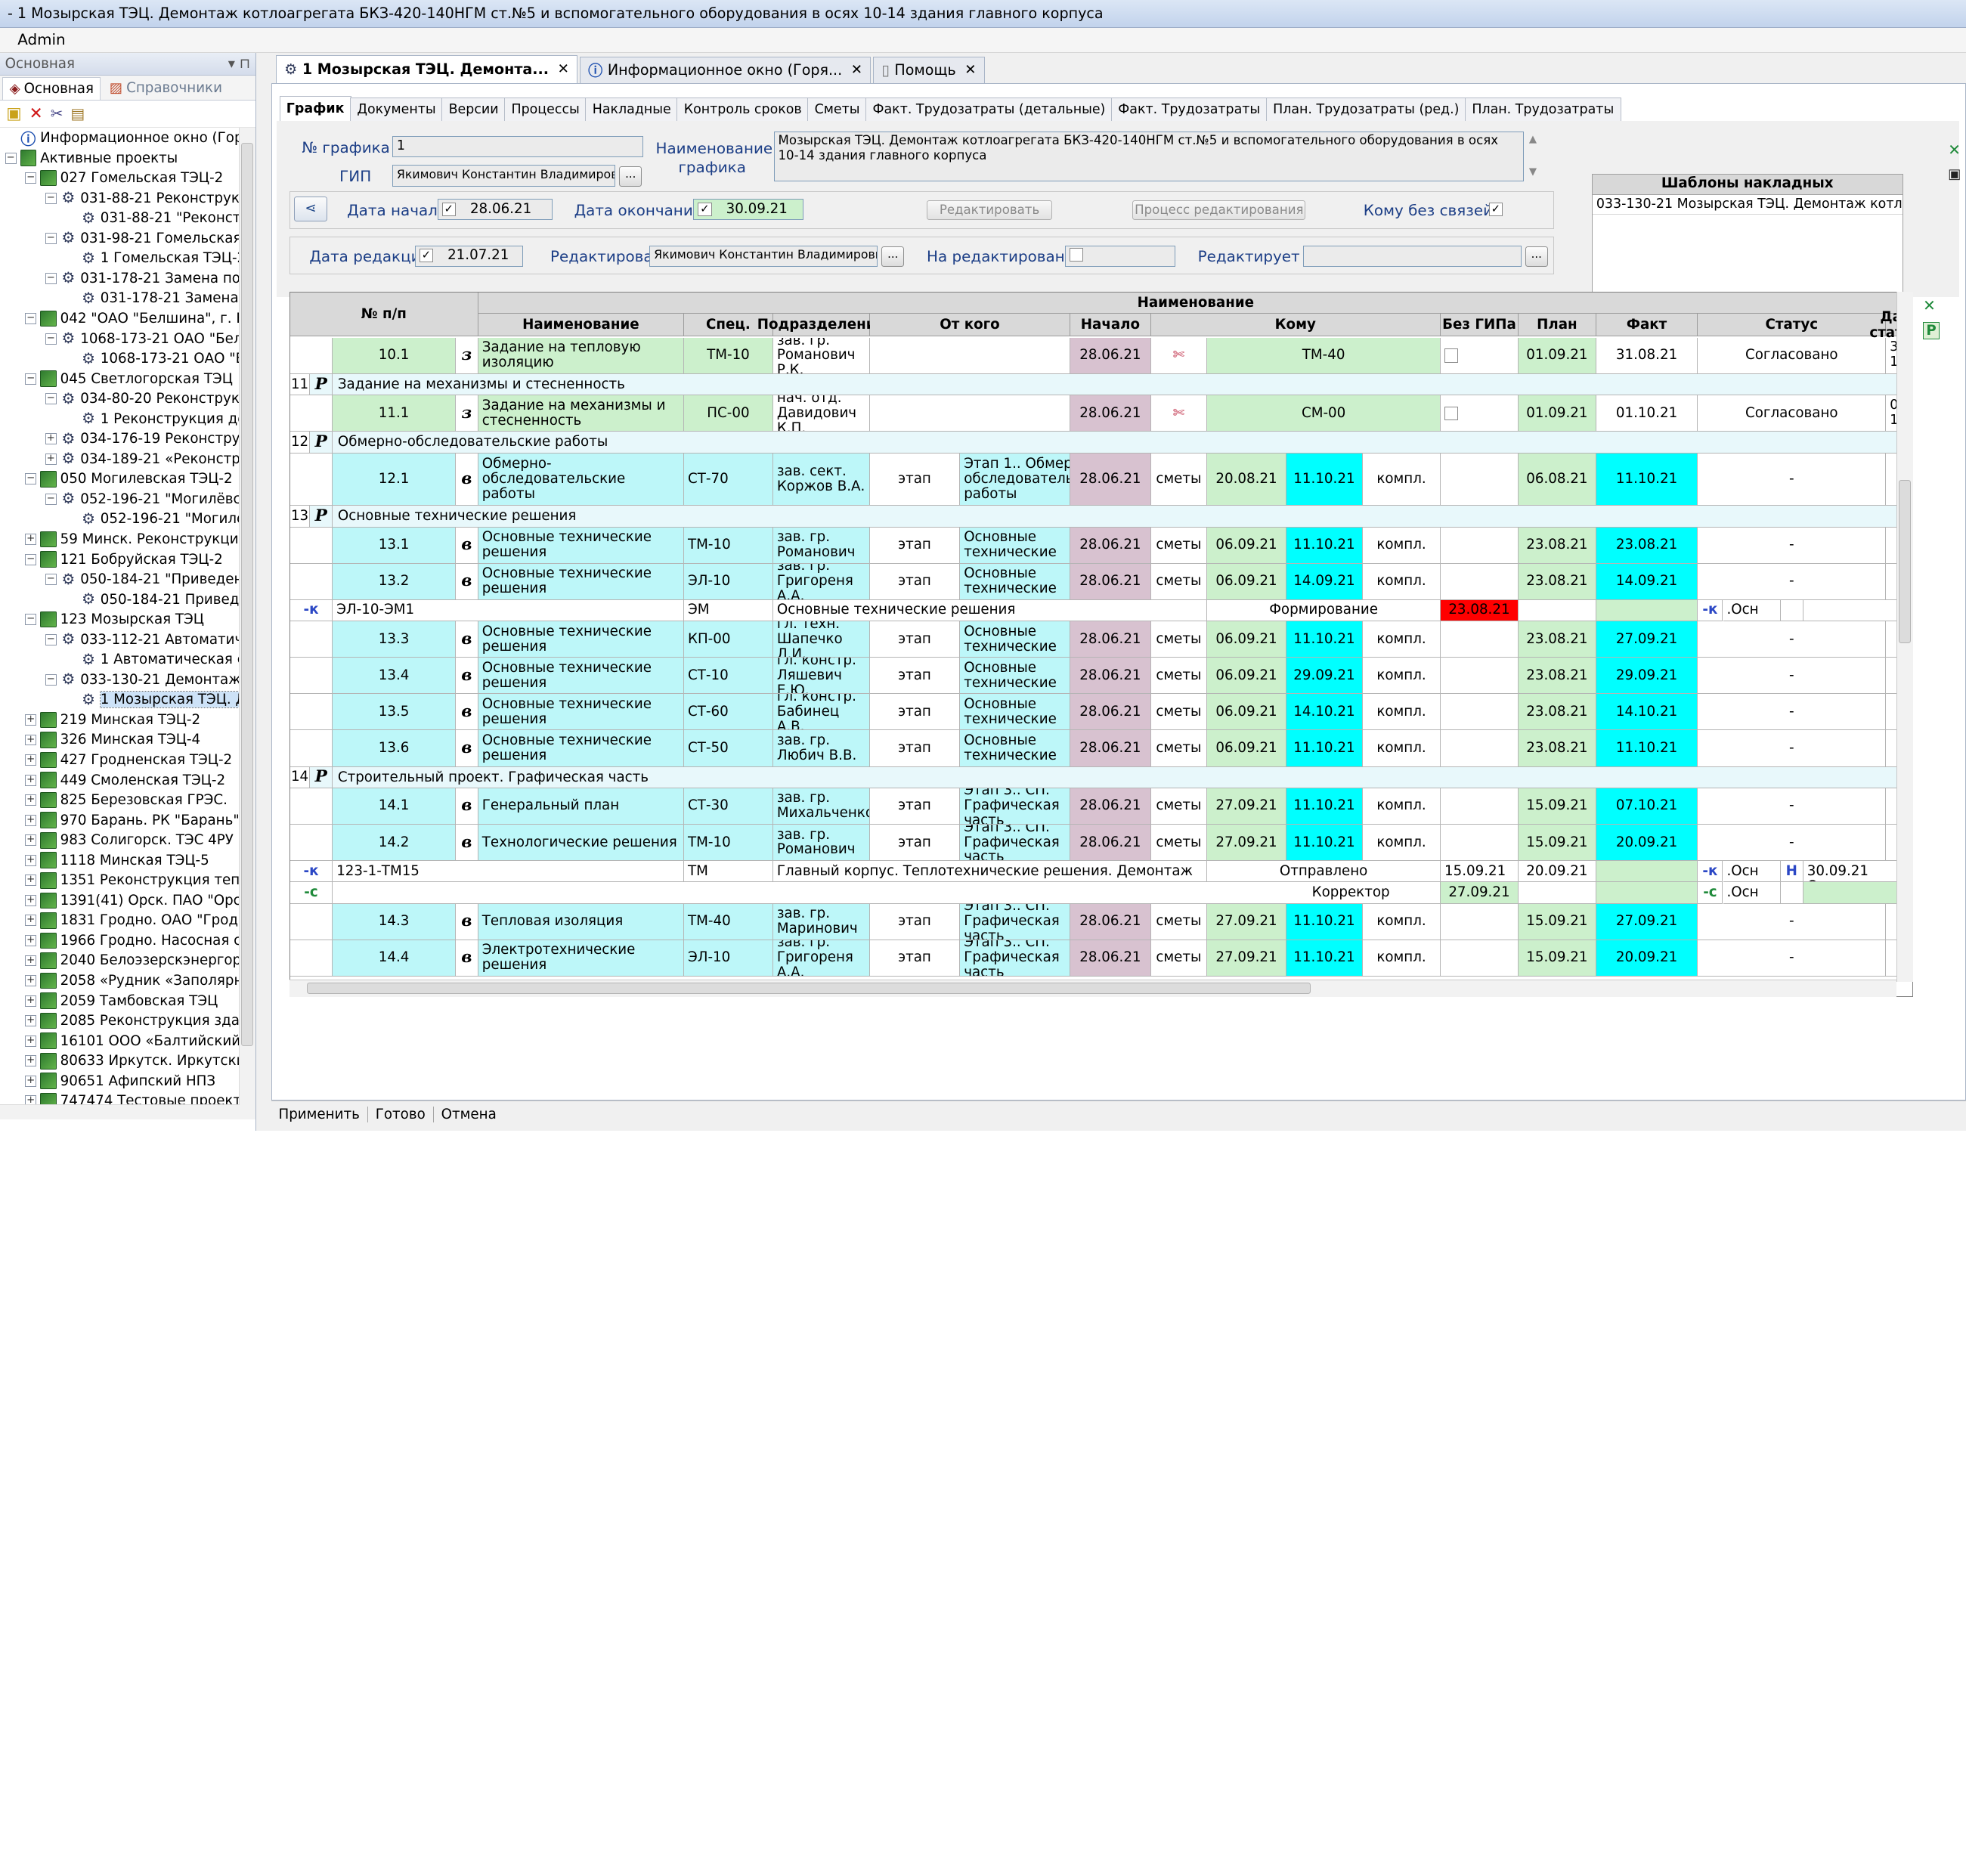  What do you see at coordinates (127, 901) in the screenshot?
I see `tree-item: +1391(41) Орск. ПАО "Орск` at bounding box center [127, 901].